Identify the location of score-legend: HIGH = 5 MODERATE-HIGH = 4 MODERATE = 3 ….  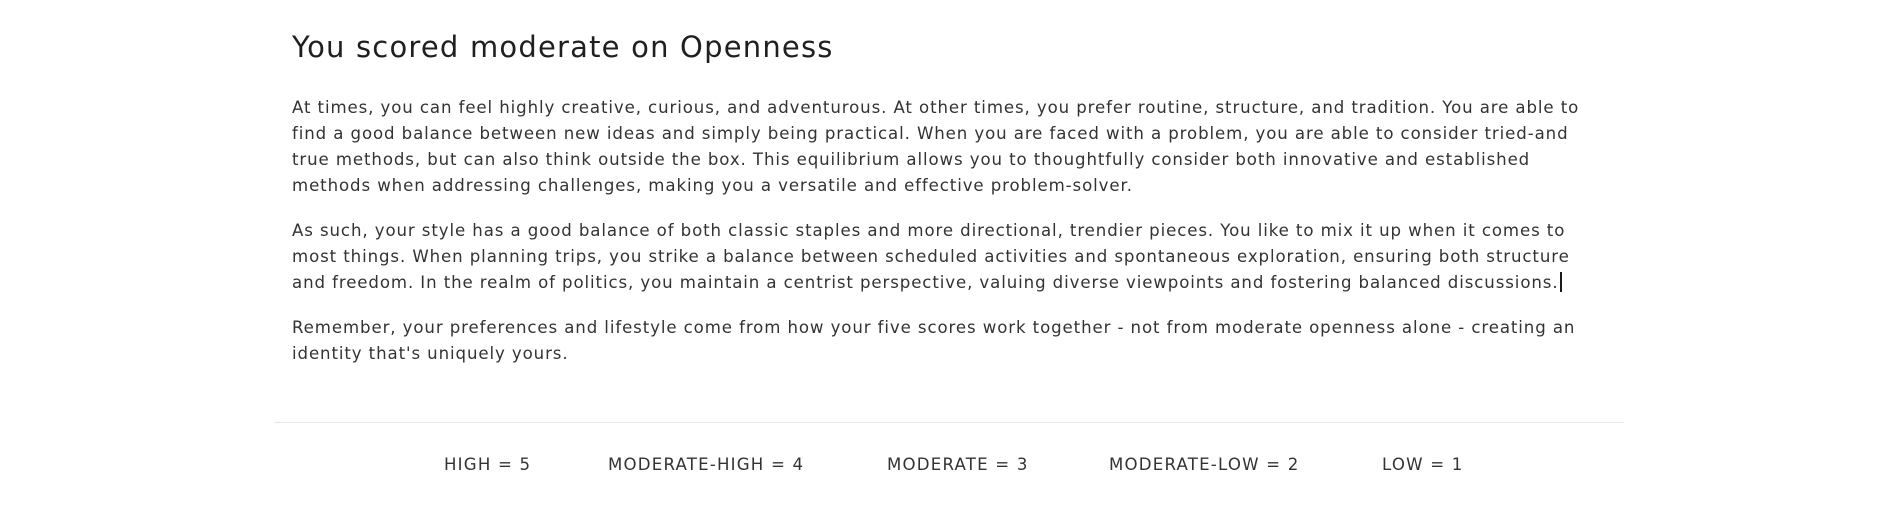
(949, 467).